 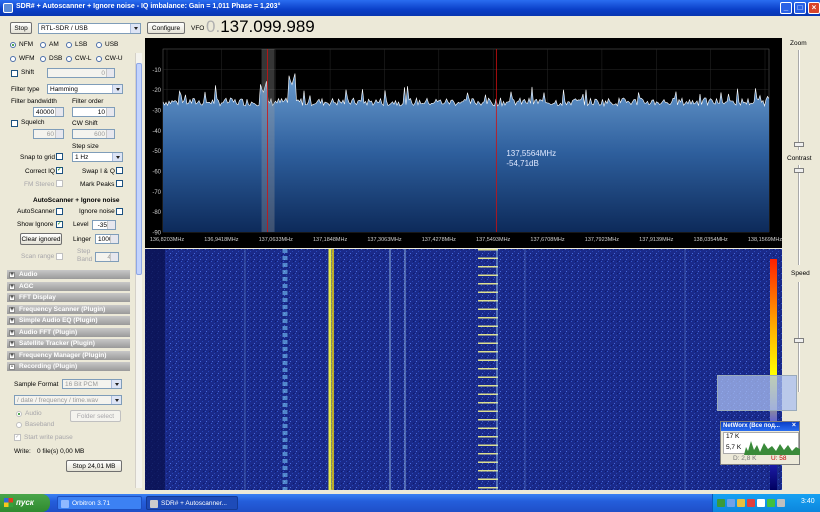 I want to click on networx-download-label: D: 2,8 K, so click(x=745, y=458).